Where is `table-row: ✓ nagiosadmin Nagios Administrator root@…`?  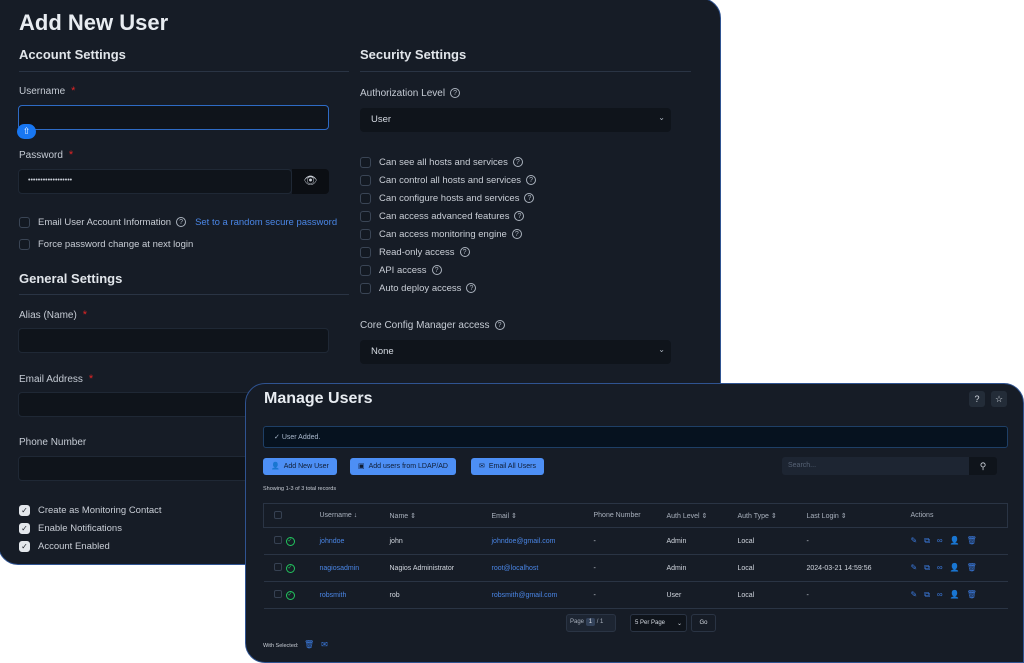 table-row: ✓ nagiosadmin Nagios Administrator root@… is located at coordinates (635, 568).